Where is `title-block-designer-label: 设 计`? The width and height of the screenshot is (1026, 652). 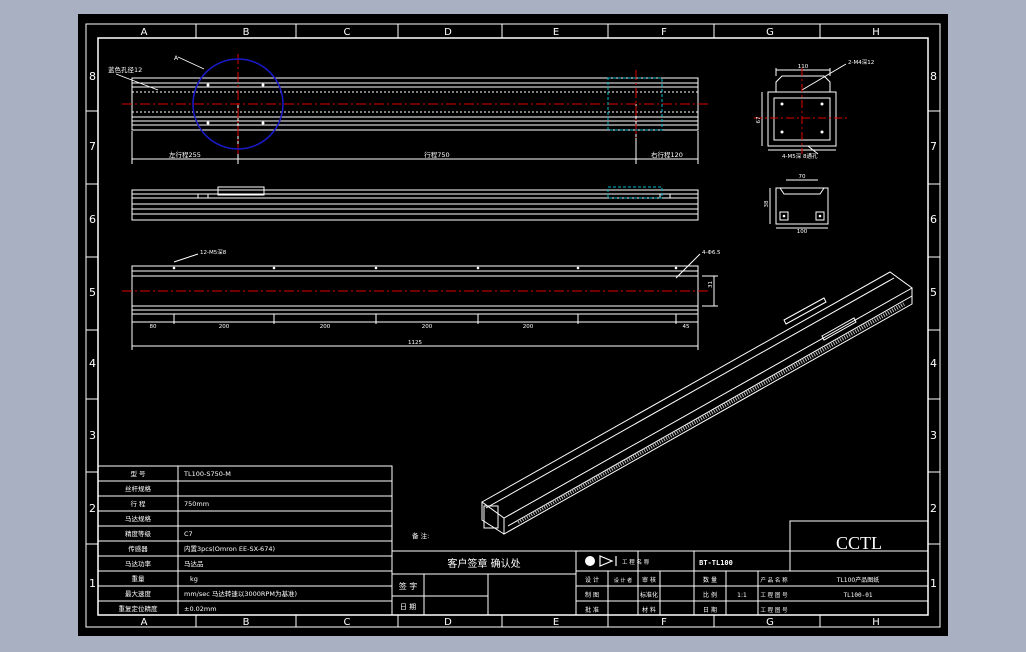
title-block-designer-label: 设 计 is located at coordinates (592, 580).